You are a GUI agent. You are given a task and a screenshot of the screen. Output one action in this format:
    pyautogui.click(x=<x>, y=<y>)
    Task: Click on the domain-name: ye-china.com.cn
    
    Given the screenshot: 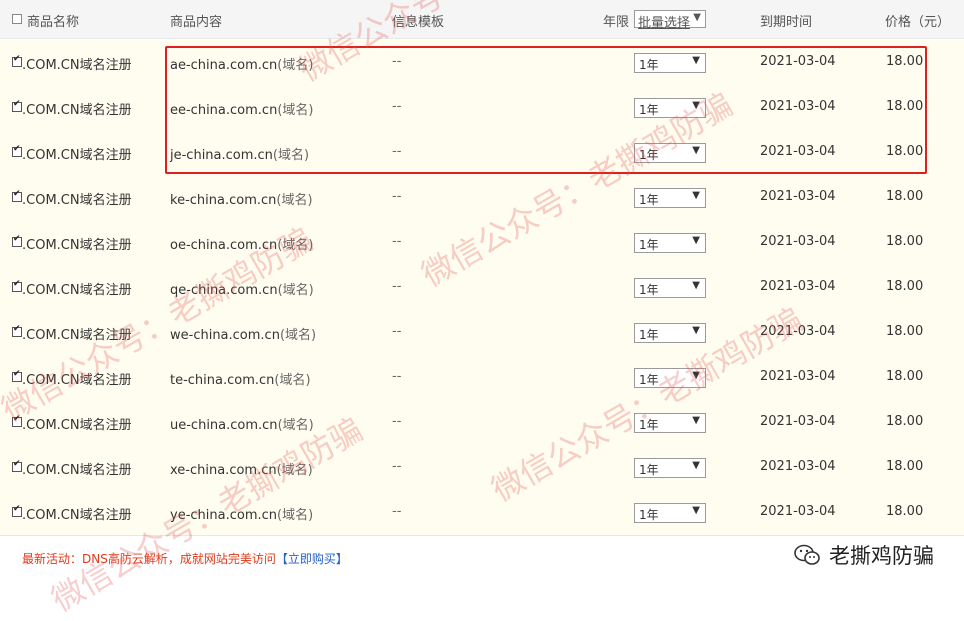 What is the action you would take?
    pyautogui.click(x=224, y=515)
    